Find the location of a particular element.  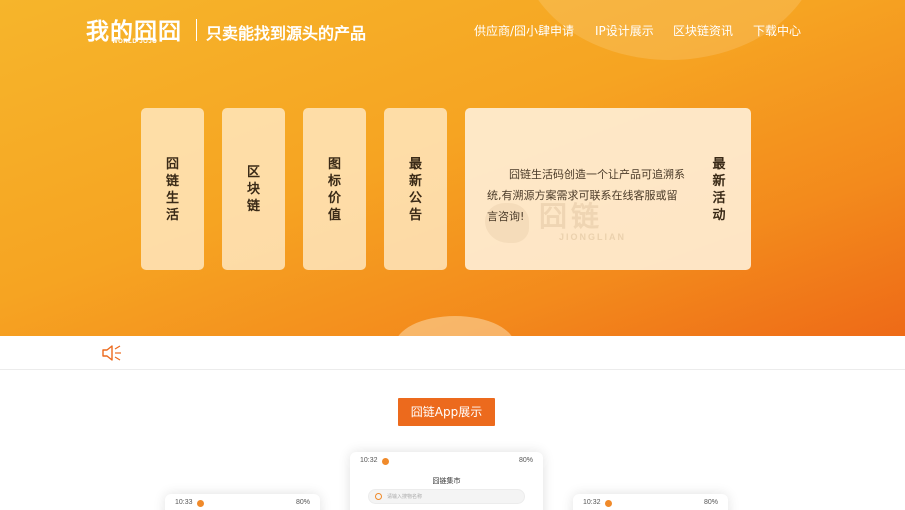

nav-item-download: 下载中心 is located at coordinates (777, 30).